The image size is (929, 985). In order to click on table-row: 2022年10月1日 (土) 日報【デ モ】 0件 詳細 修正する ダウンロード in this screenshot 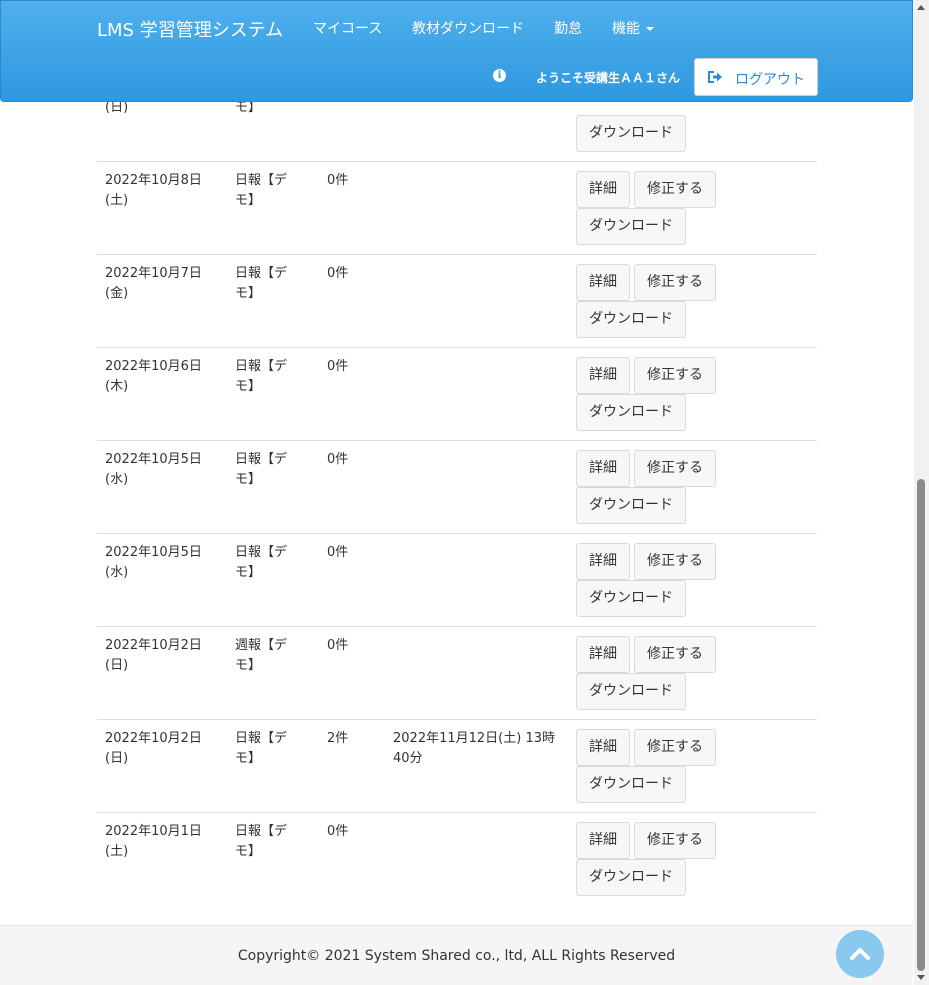, I will do `click(457, 858)`.